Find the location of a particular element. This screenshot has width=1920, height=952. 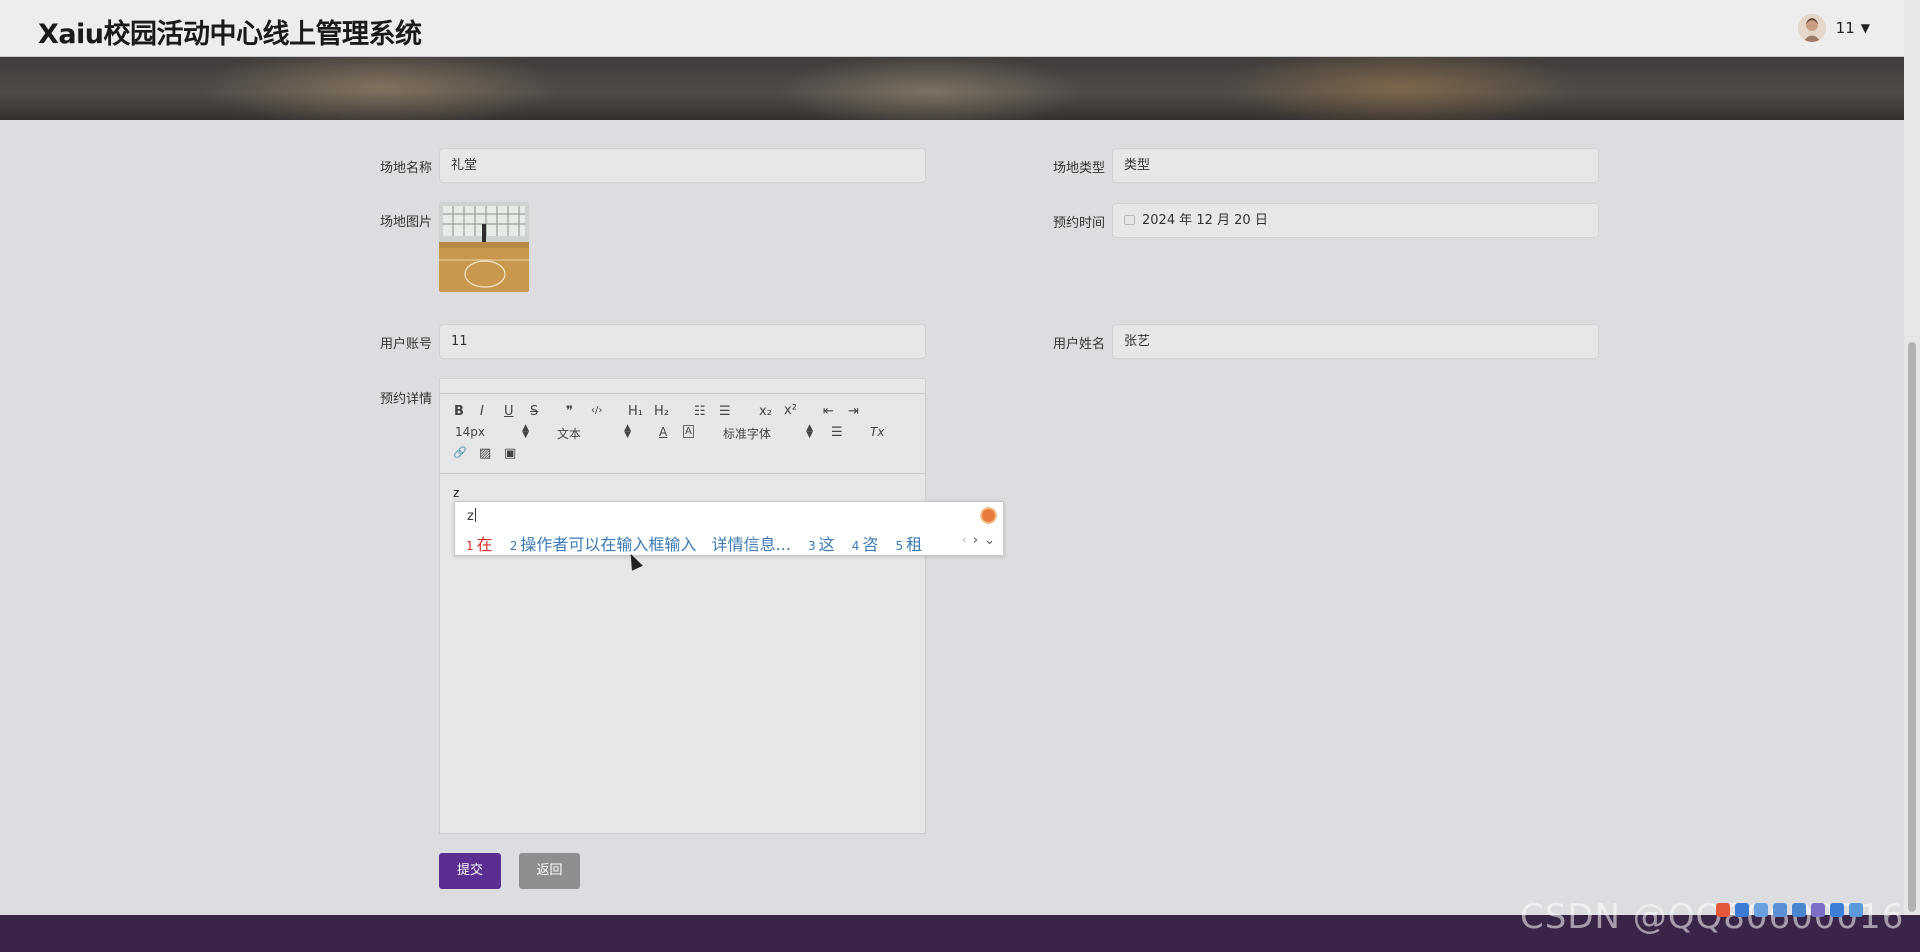

username: 11 is located at coordinates (1845, 28).